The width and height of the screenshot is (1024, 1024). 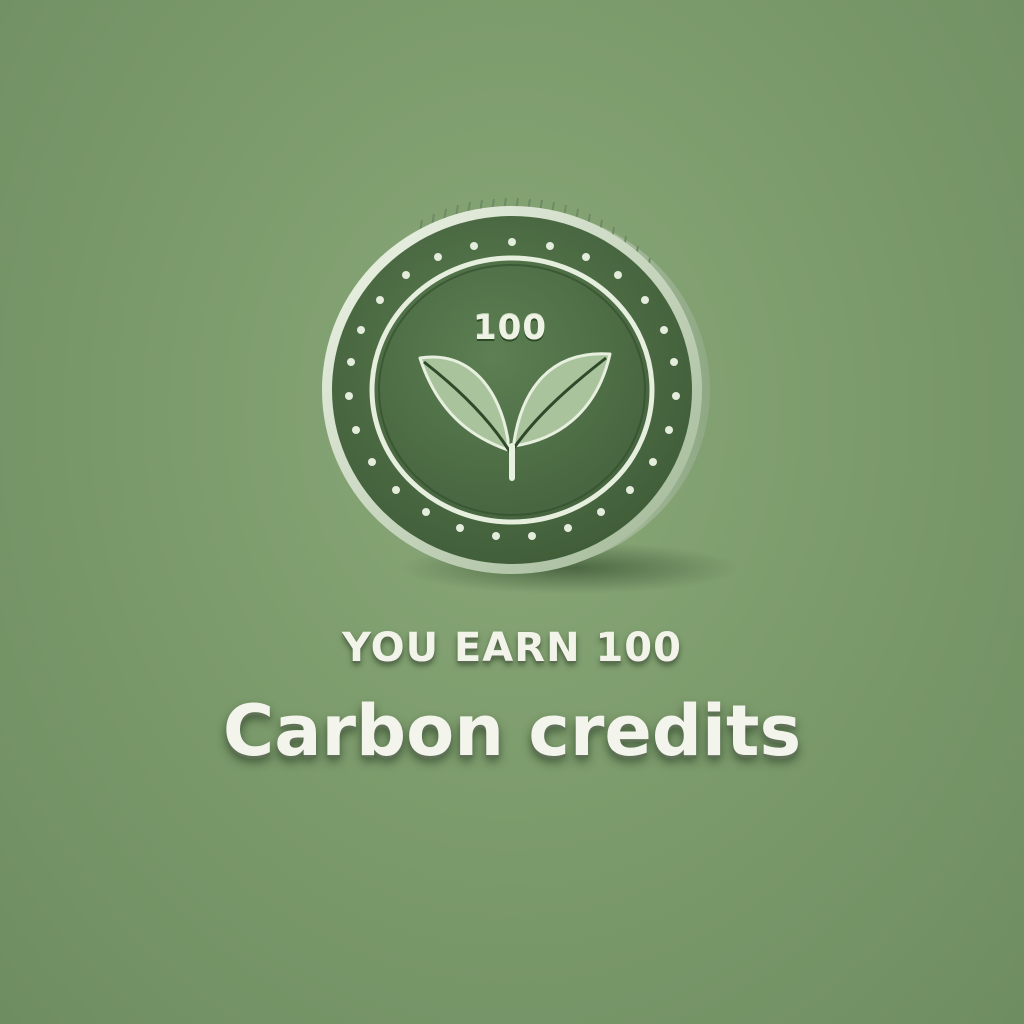 I want to click on earn-headline: YOU EARN 100, so click(x=512, y=648).